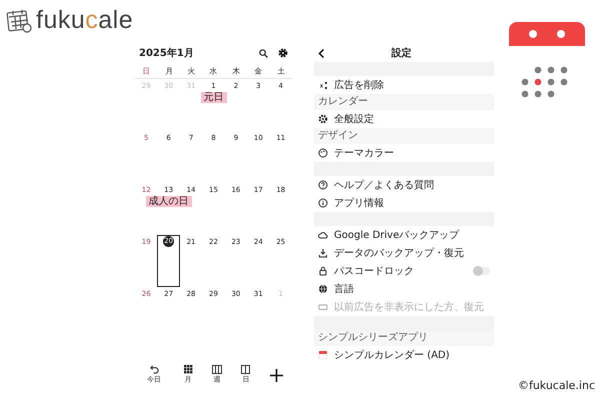 The image size is (600, 400). I want to click on search-icon, so click(263, 53).